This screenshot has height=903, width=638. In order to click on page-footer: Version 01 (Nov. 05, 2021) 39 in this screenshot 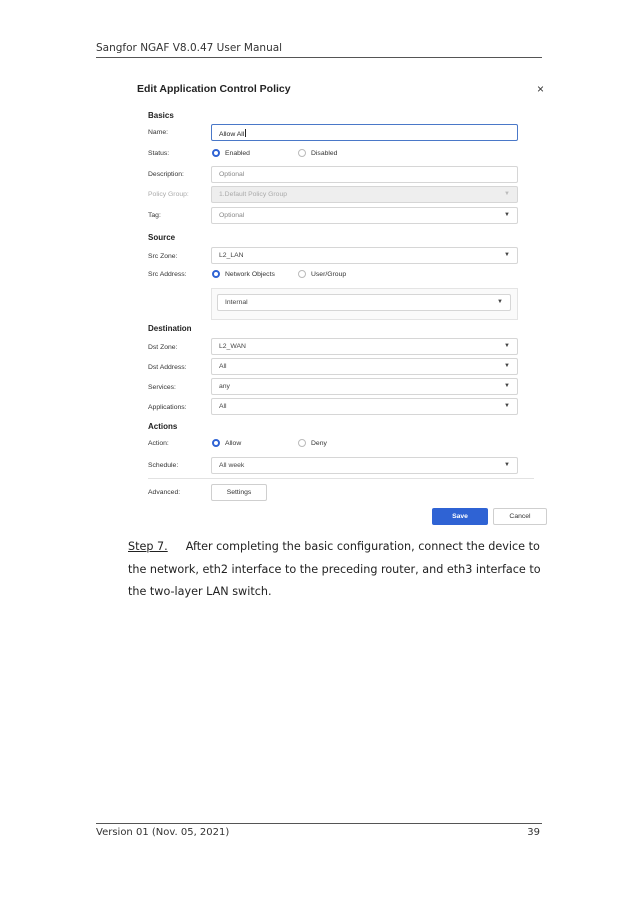, I will do `click(319, 830)`.